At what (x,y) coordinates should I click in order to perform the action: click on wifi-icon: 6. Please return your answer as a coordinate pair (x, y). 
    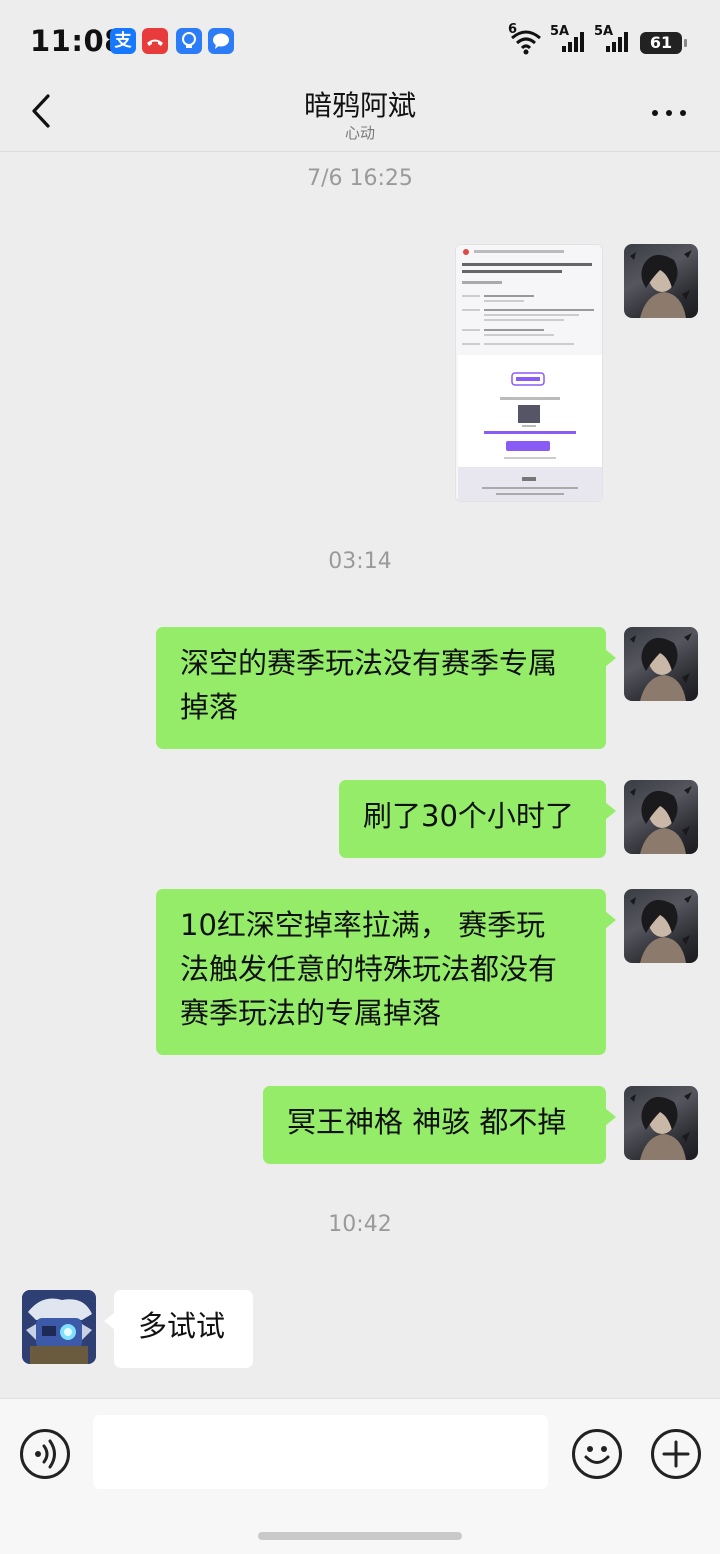
    Looking at the image, I should click on (526, 39).